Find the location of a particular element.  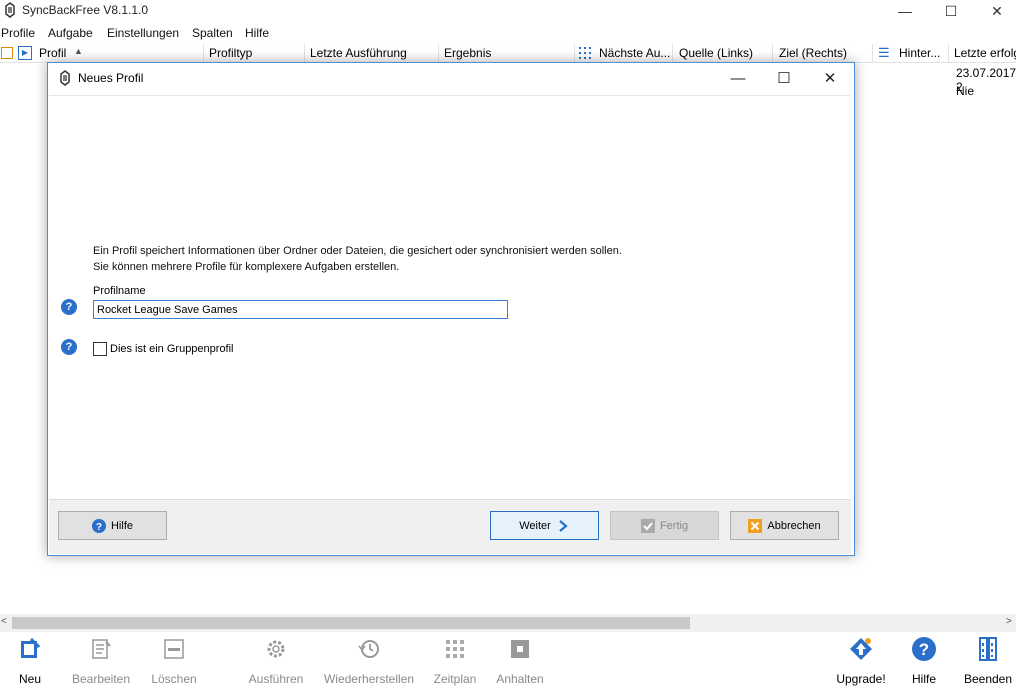

stop-button: Anhalten is located at coordinates (520, 661).